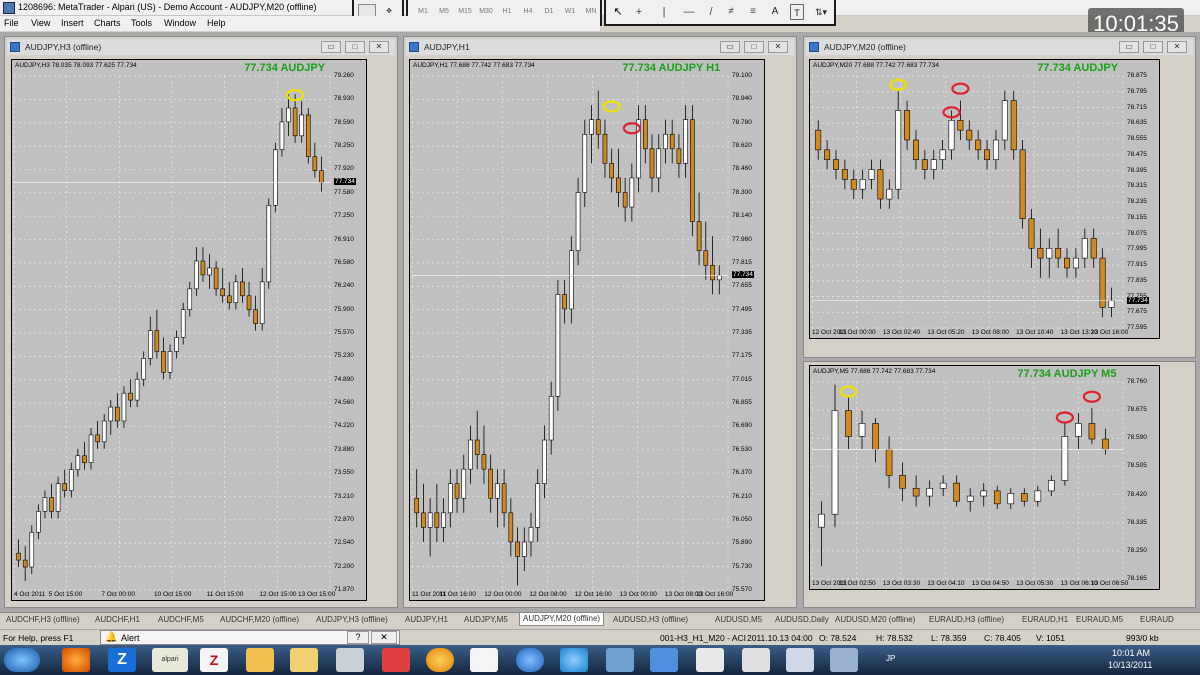  I want to click on chart-ohlc-info: AUDJPY,H1 77.688 77.742 77.683 77.734, so click(474, 65).